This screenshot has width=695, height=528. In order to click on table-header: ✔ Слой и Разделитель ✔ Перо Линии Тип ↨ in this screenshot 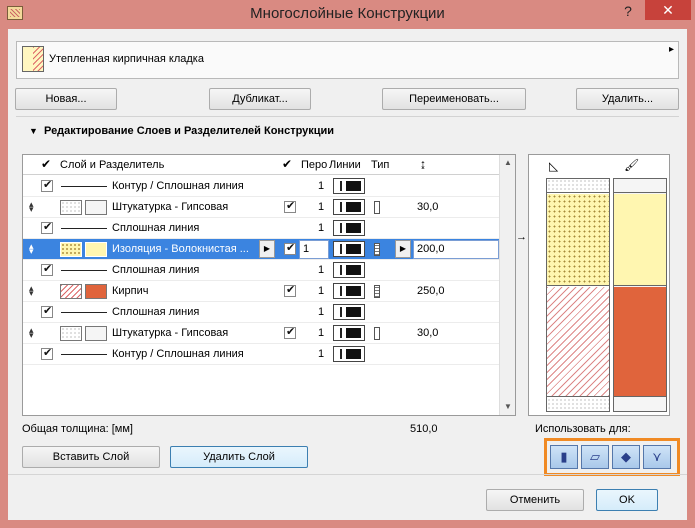, I will do `click(261, 165)`.